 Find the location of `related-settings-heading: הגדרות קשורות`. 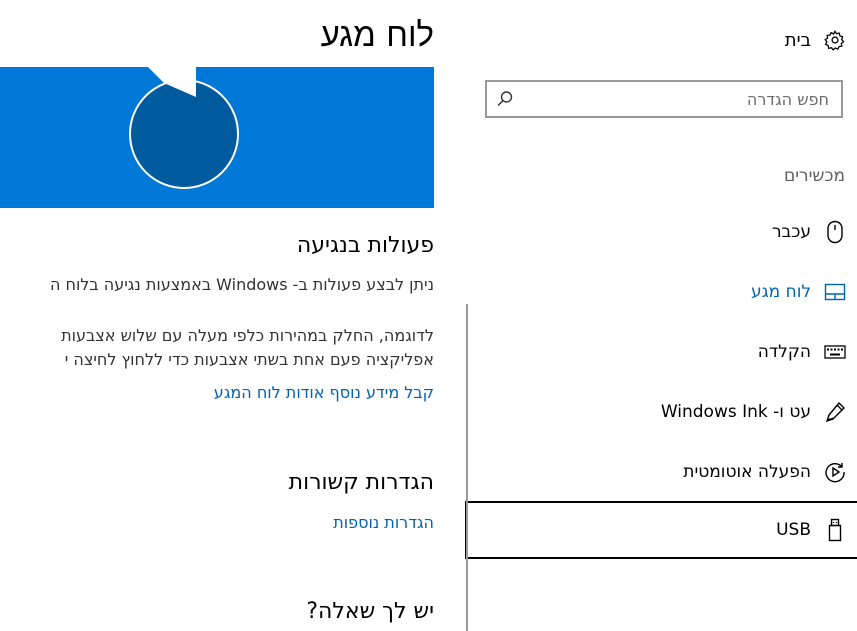

related-settings-heading: הגדרות קשורות is located at coordinates (361, 482).